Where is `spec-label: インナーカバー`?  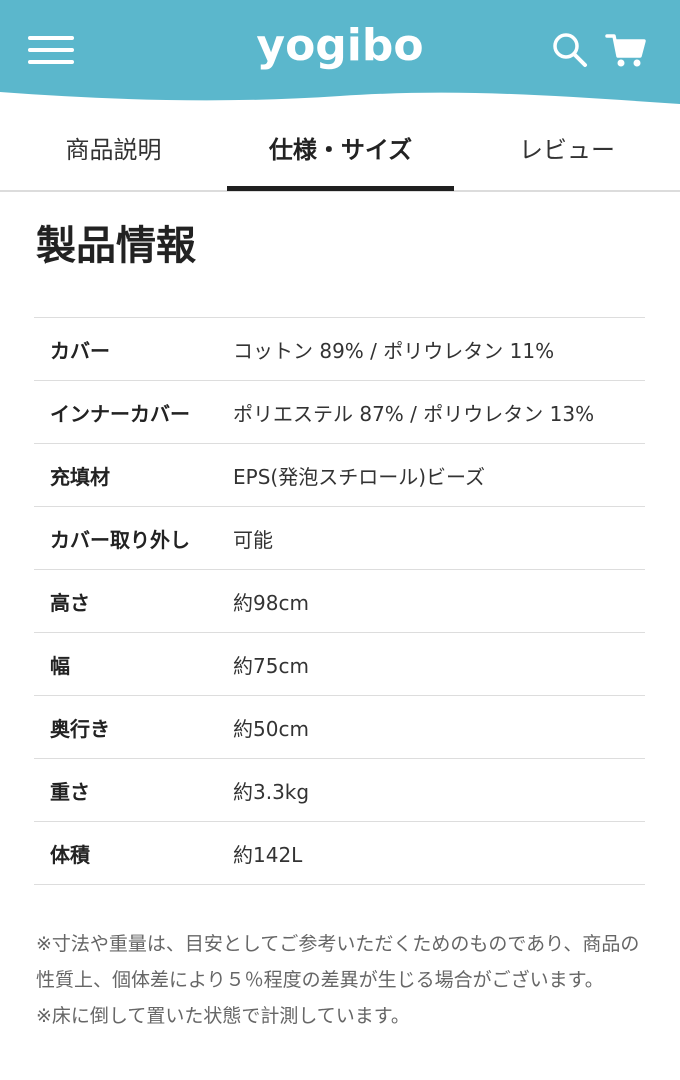
spec-label: インナーカバー is located at coordinates (120, 413).